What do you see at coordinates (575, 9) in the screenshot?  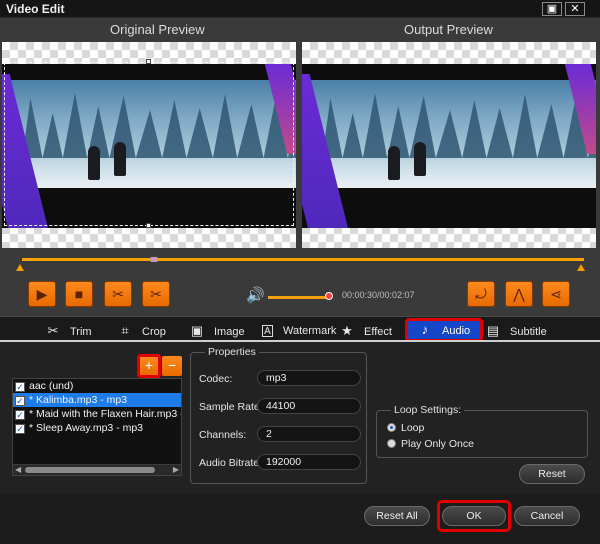 I see `close-button: ✕` at bounding box center [575, 9].